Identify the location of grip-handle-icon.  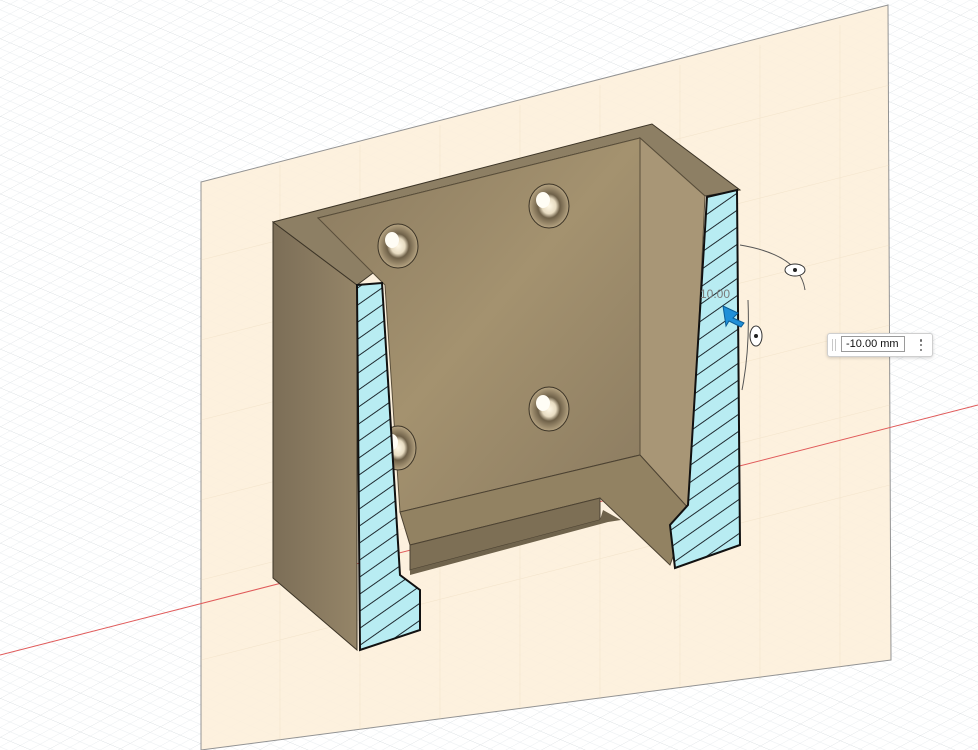
(834, 345).